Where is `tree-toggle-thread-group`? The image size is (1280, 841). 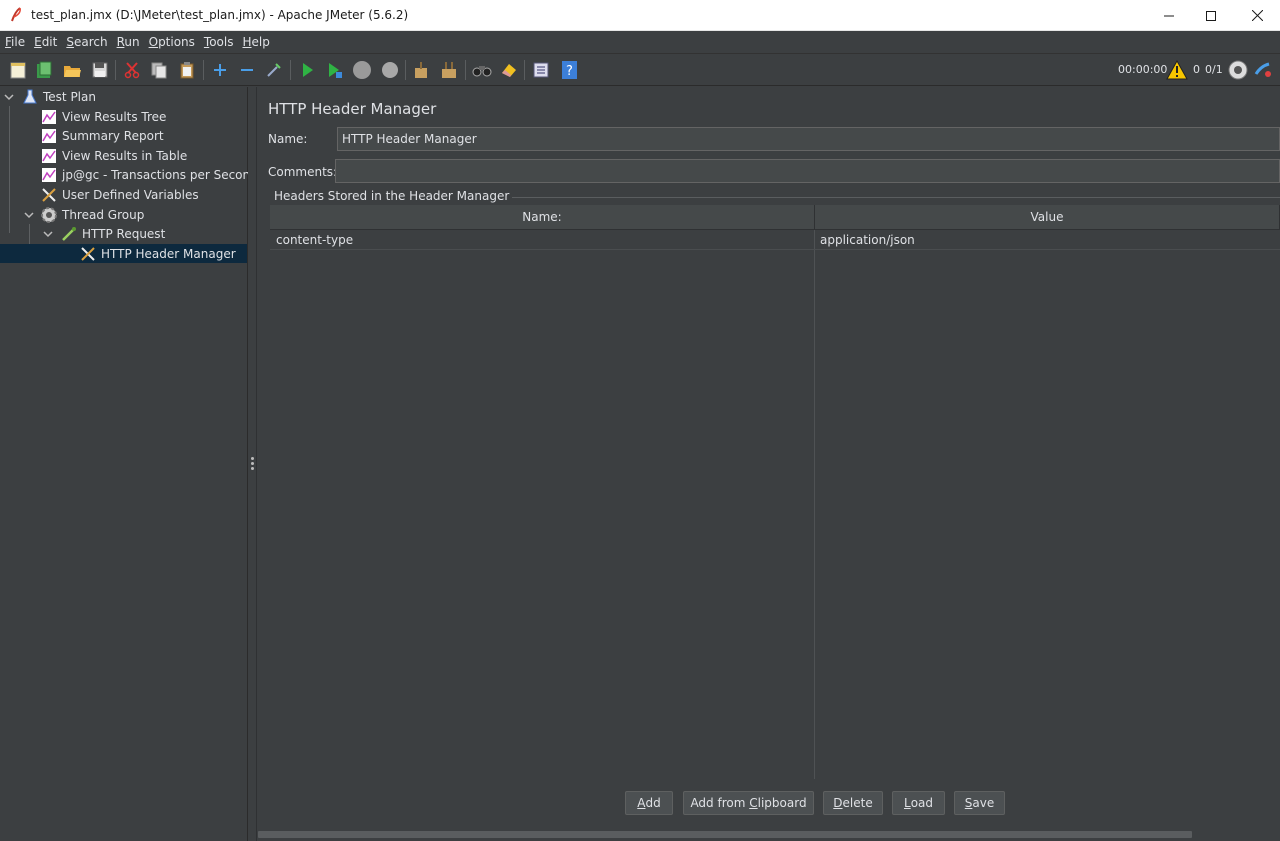
tree-toggle-thread-group is located at coordinates (29, 215).